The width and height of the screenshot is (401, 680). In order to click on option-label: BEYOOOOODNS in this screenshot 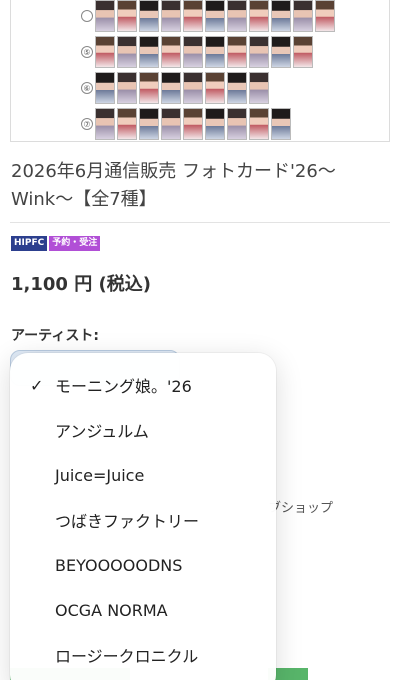, I will do `click(119, 565)`.